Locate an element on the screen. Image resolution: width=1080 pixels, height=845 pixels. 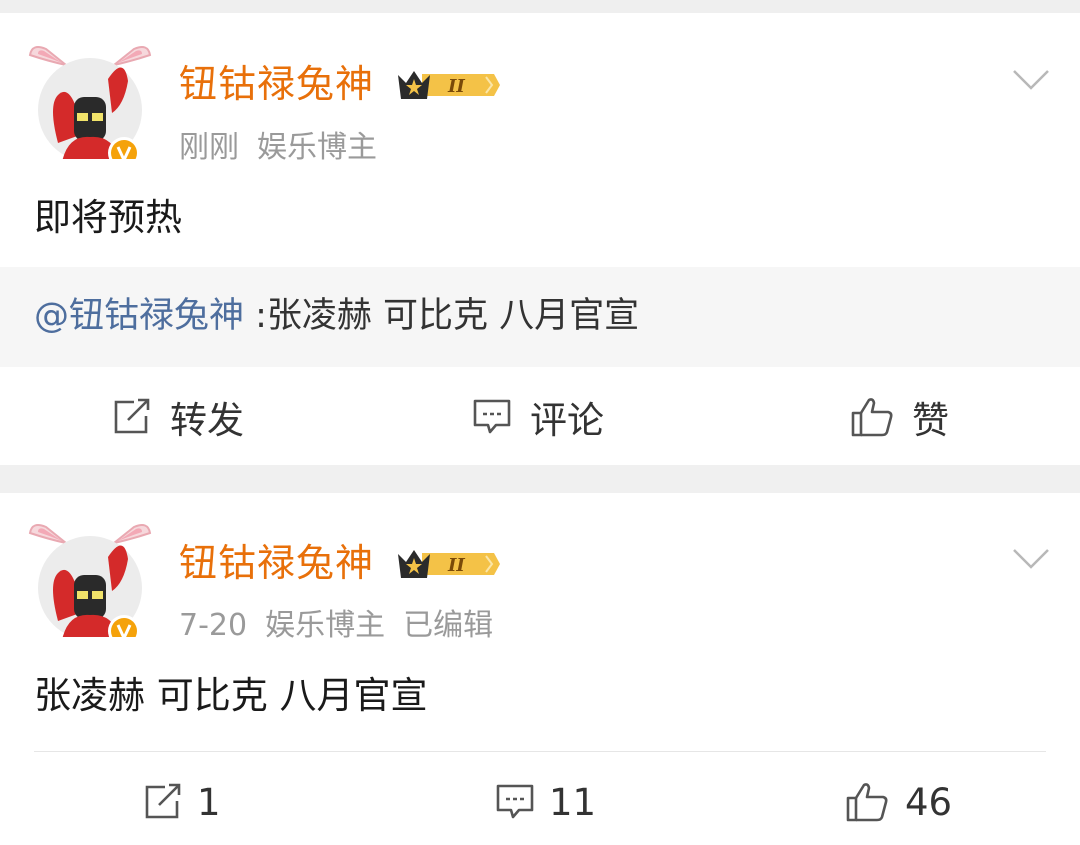
top-strip is located at coordinates (540, 6).